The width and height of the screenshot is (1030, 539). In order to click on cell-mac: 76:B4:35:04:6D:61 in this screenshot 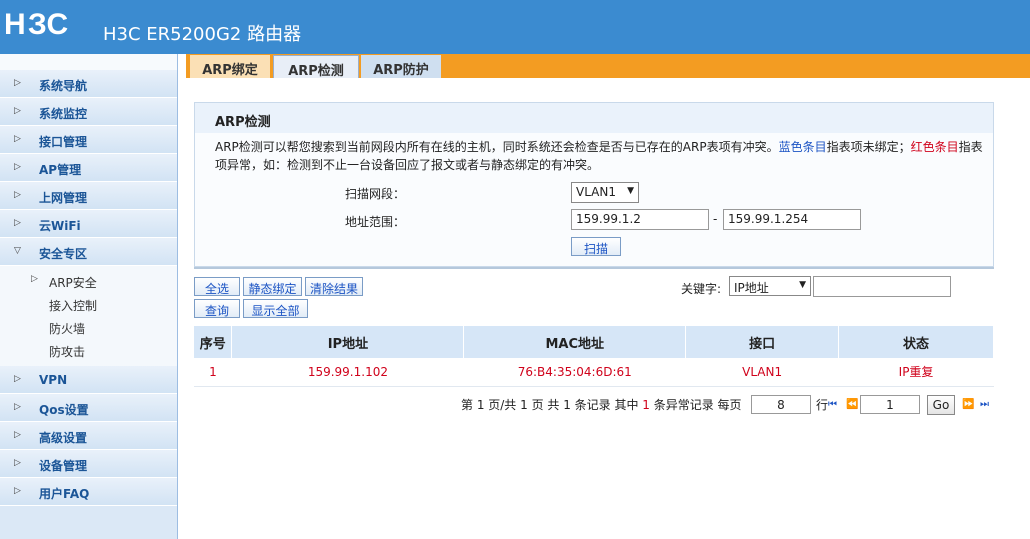, I will do `click(574, 372)`.